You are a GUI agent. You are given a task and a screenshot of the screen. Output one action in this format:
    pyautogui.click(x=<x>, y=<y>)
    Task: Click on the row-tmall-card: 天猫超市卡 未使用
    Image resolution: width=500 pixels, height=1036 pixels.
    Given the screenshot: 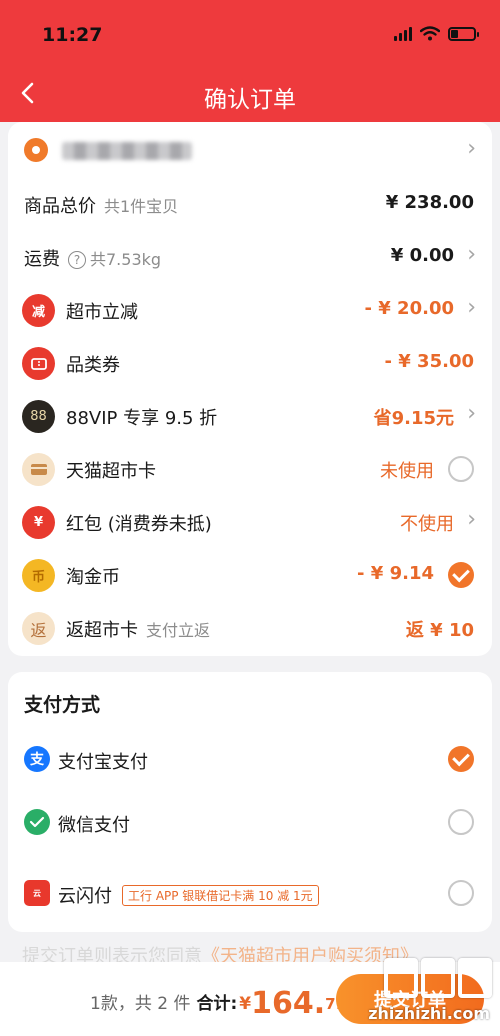 What is the action you would take?
    pyautogui.click(x=250, y=469)
    